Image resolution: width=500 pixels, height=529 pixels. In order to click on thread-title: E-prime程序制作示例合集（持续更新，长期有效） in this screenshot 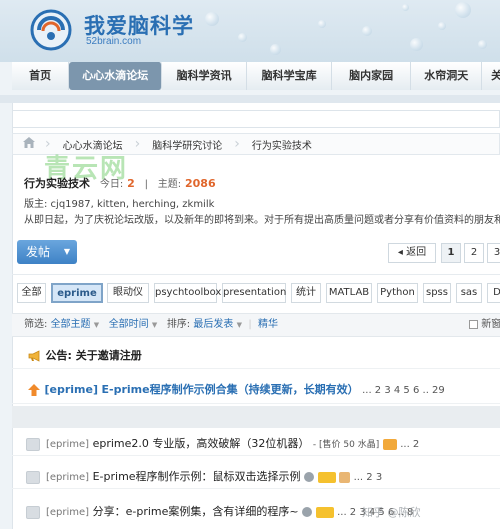, I will do `click(230, 389)`.